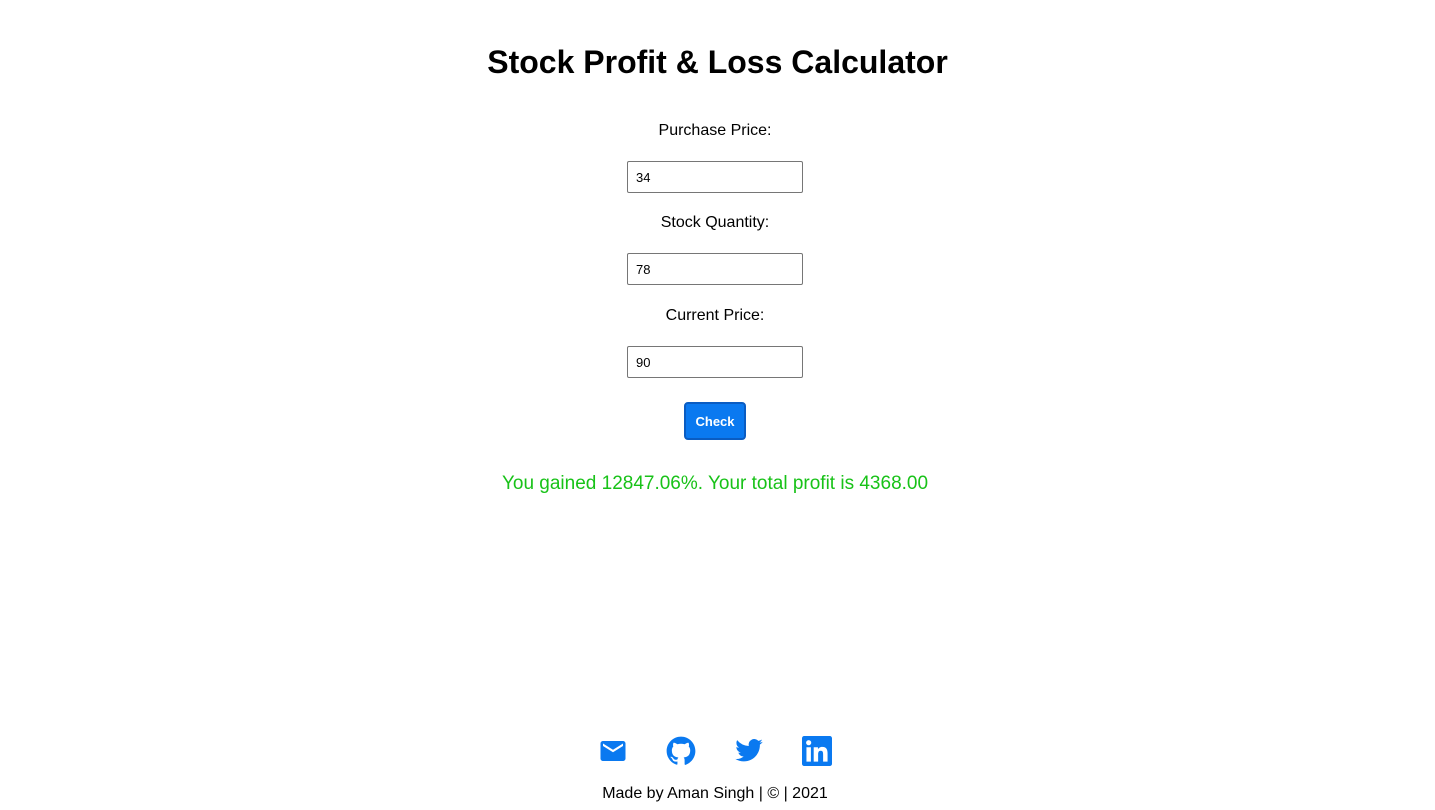 Image resolution: width=1435 pixels, height=810 pixels. What do you see at coordinates (715, 793) in the screenshot?
I see `footer-credit: Made by Aman Singh | © | 2021` at bounding box center [715, 793].